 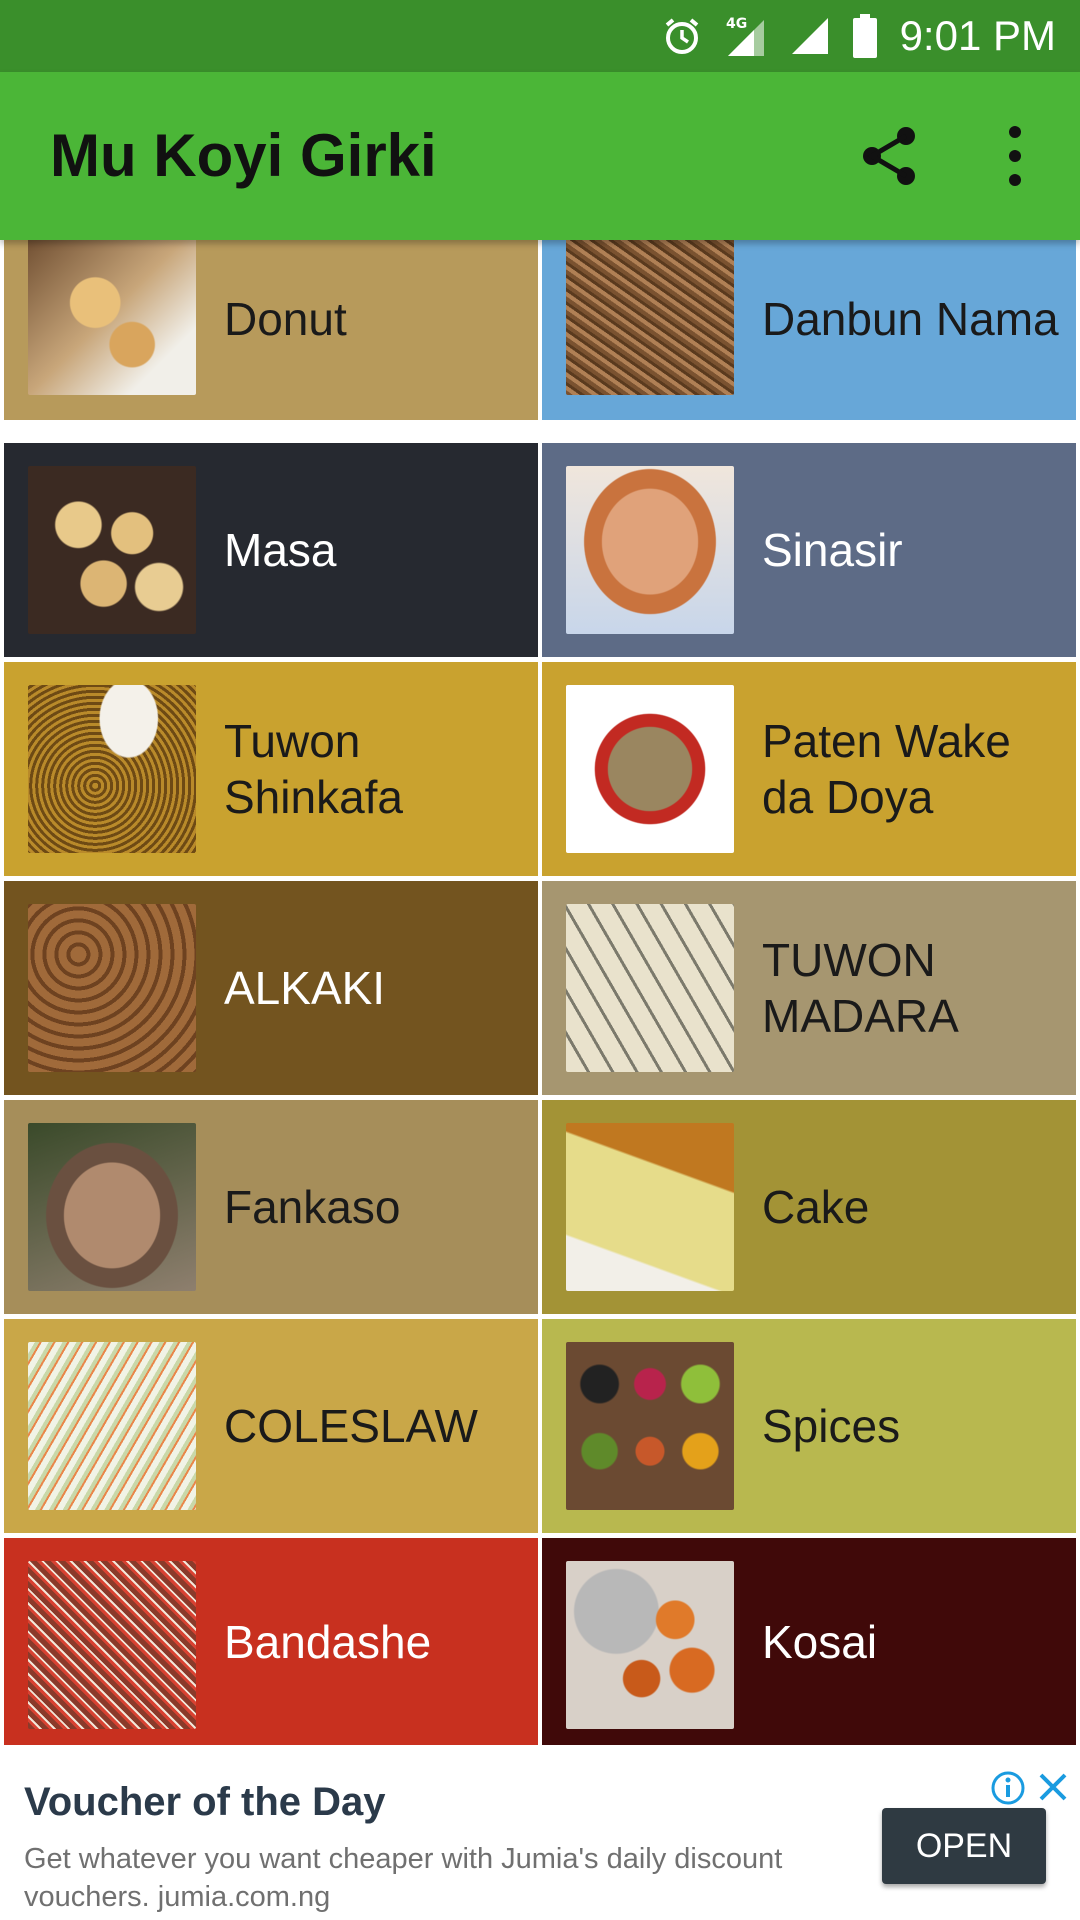 I want to click on recipe-tile-fankaso: Fankaso, so click(x=271, y=1207).